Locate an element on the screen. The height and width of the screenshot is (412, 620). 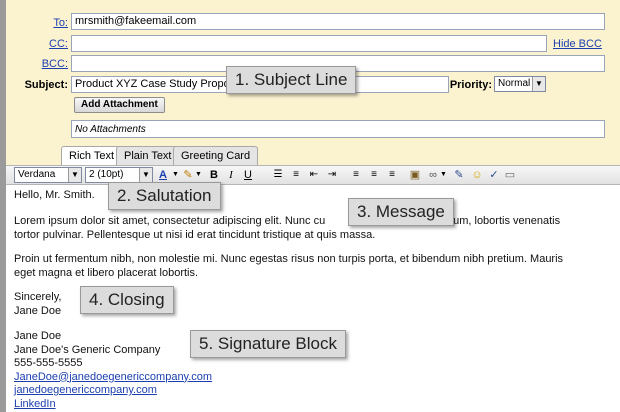
cc-label: CC: is located at coordinates (54, 44).